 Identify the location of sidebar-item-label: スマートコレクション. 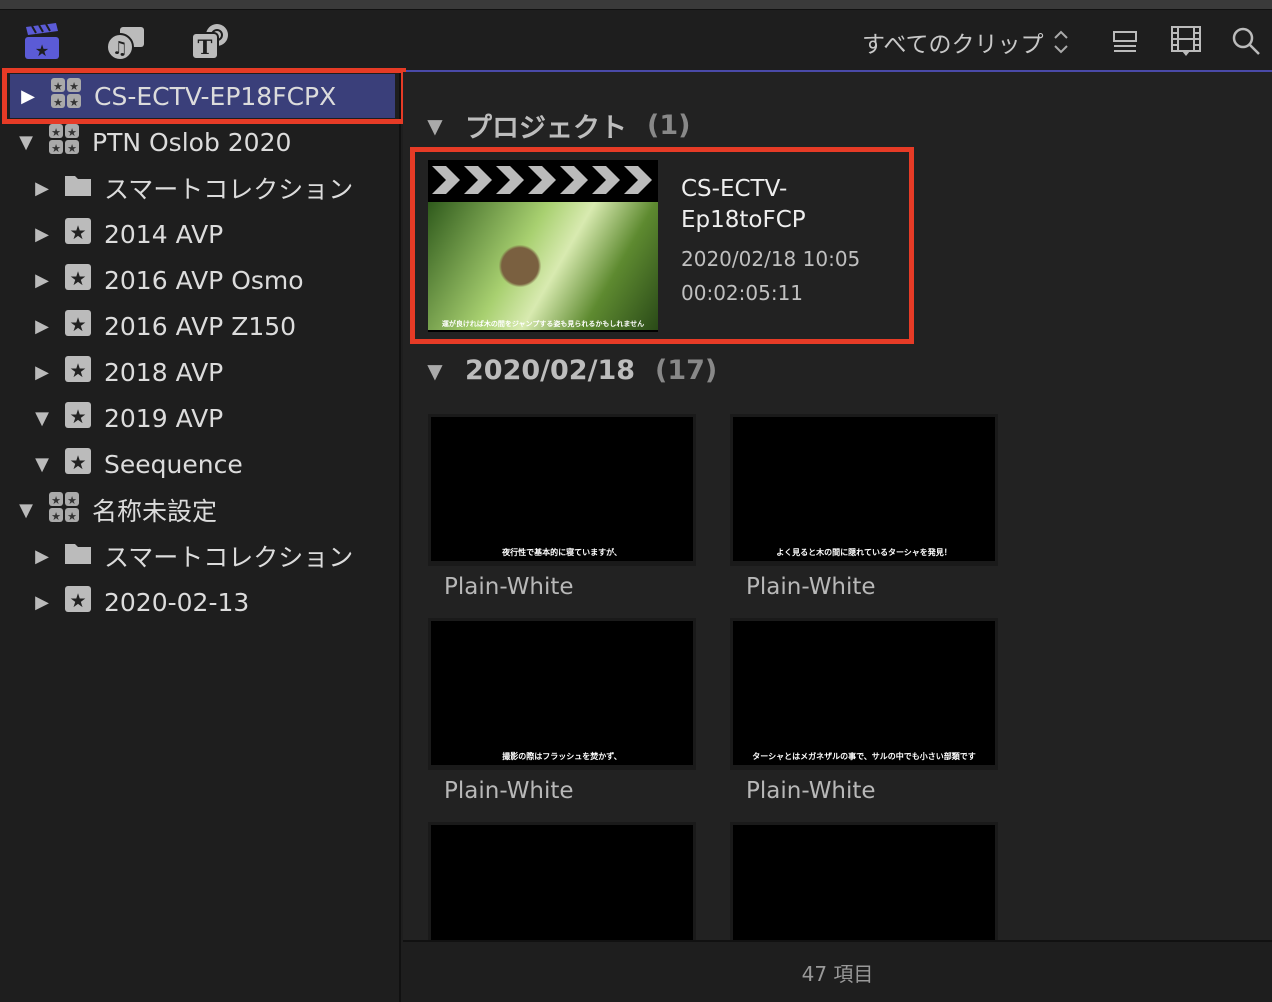
(229, 189).